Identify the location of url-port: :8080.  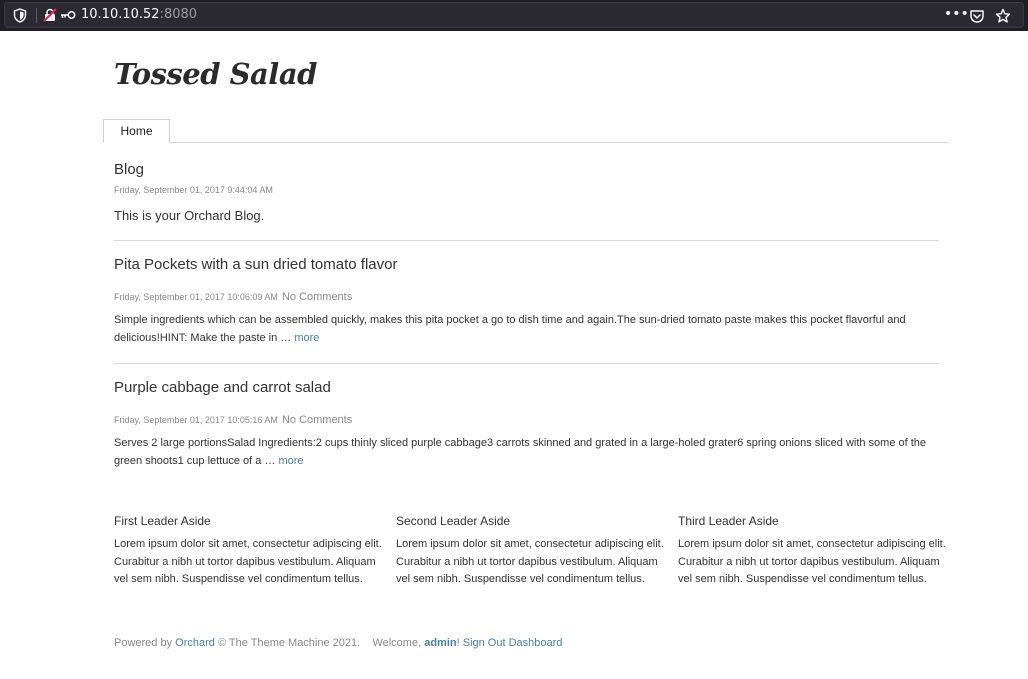
(178, 14).